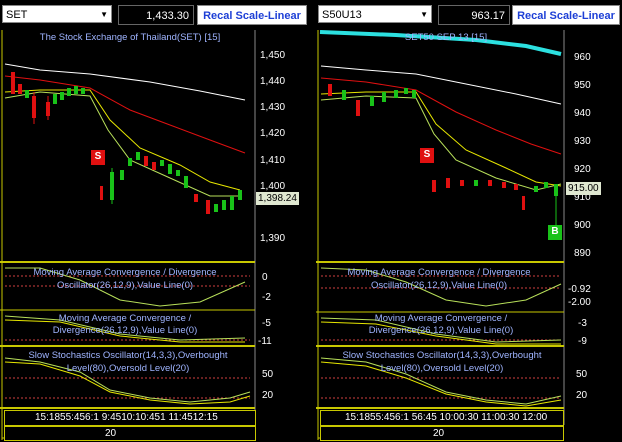 This screenshot has width=622, height=442. Describe the element at coordinates (273, 238) in the screenshot. I see `left-y-tick-7: 1,390` at that location.